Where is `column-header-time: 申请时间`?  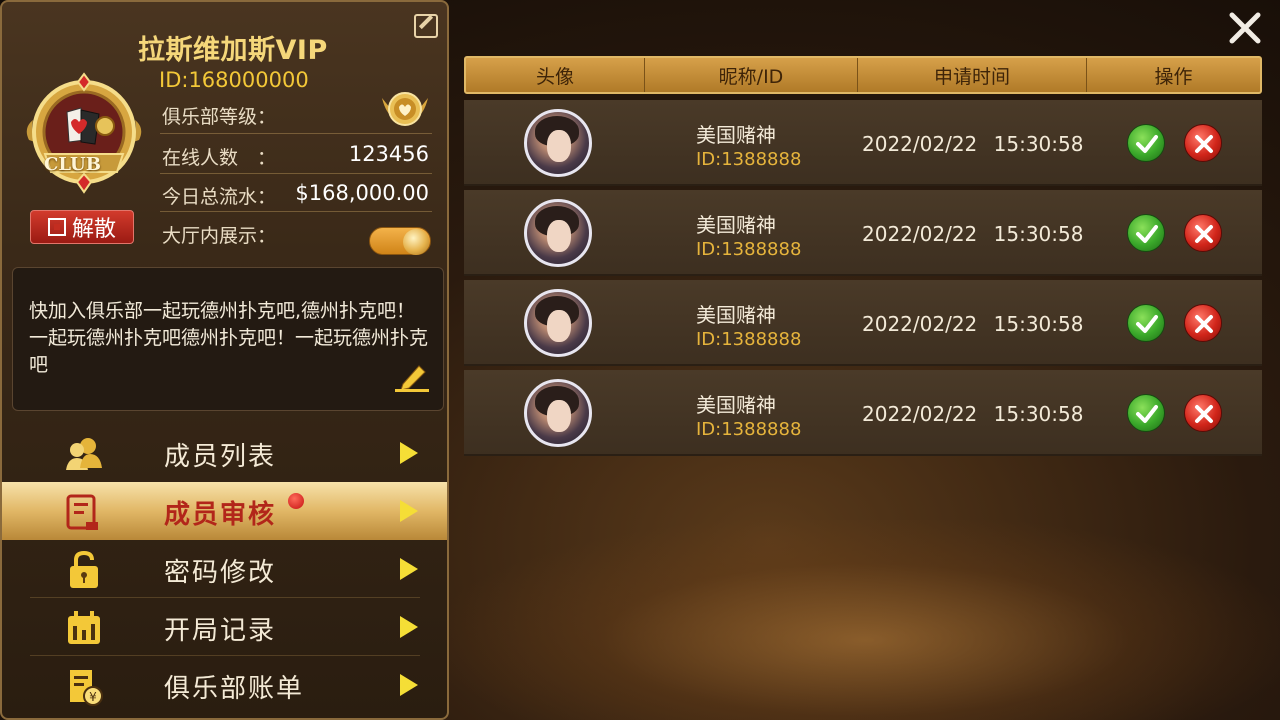
column-header-time: 申请时间 is located at coordinates (972, 75).